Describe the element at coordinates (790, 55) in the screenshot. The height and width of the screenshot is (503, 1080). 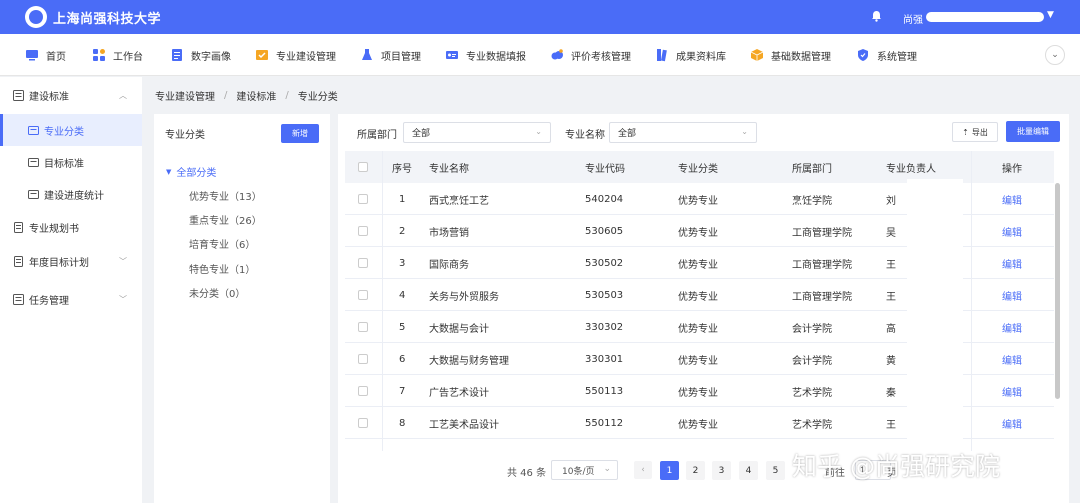
I see `nav-item-basic-data: 基础数据管理` at that location.